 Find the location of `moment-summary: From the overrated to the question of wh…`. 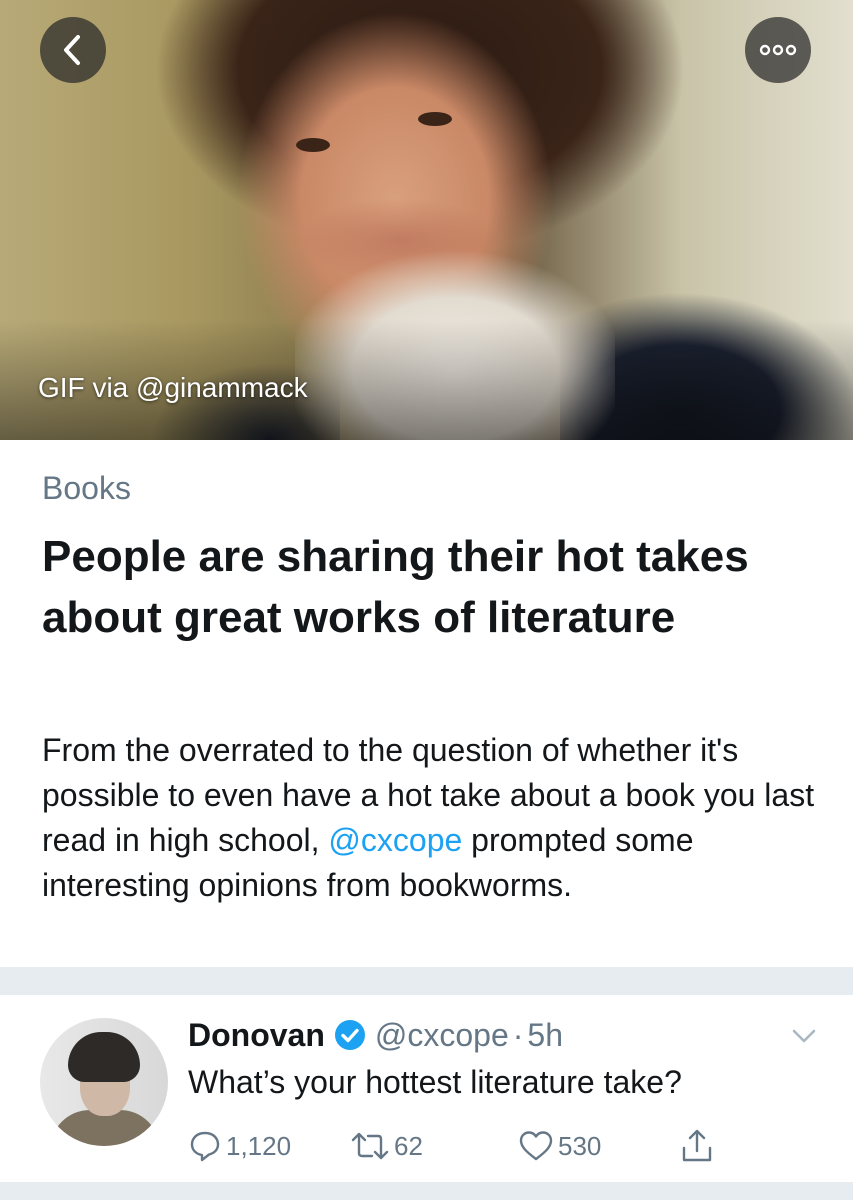

moment-summary: From the overrated to the question of wh… is located at coordinates (437, 818).